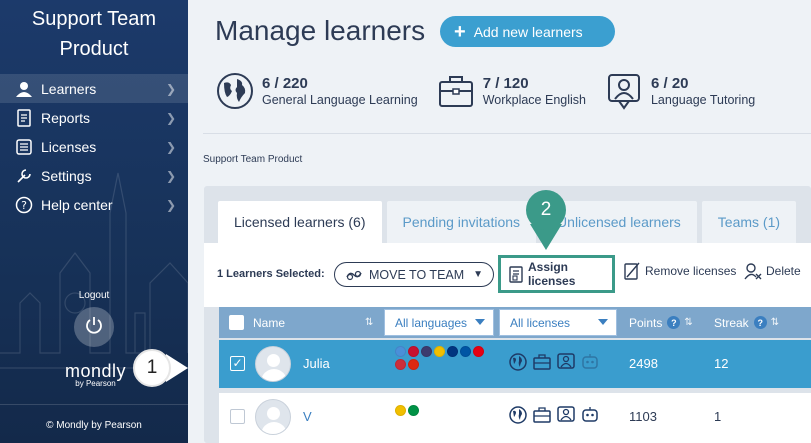 The width and height of the screenshot is (811, 443). I want to click on remove-licenses-button: Remove licenses, so click(680, 271).